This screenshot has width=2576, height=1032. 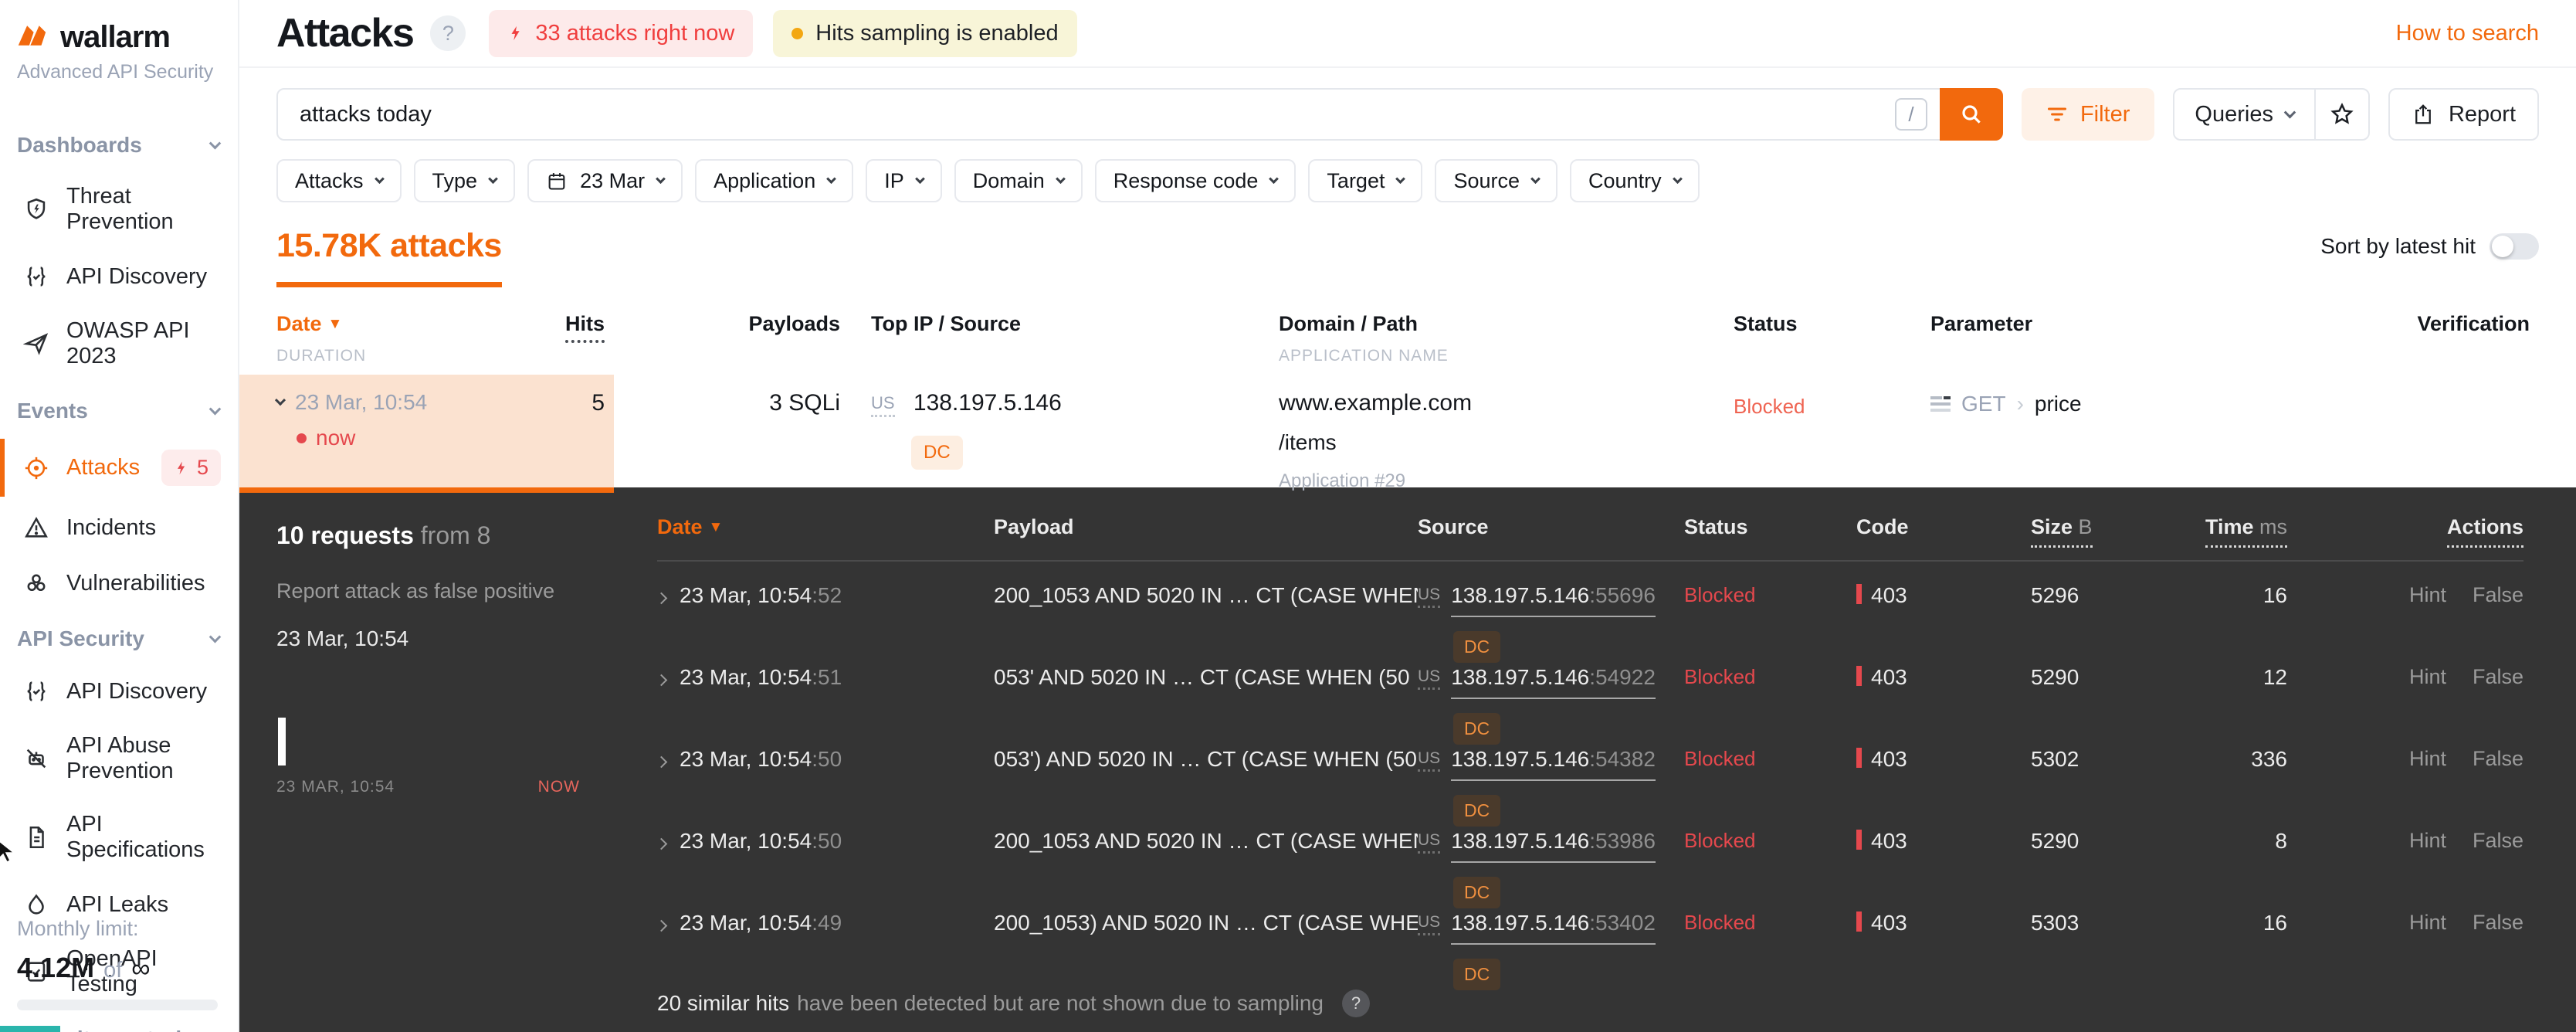 What do you see at coordinates (1365, 180) in the screenshot?
I see `chip-target: Target` at bounding box center [1365, 180].